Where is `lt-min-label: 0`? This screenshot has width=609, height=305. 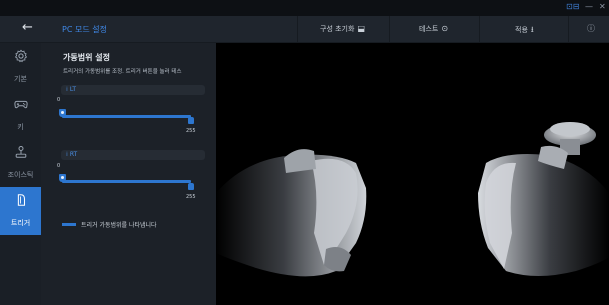
lt-min-label: 0 is located at coordinates (59, 100).